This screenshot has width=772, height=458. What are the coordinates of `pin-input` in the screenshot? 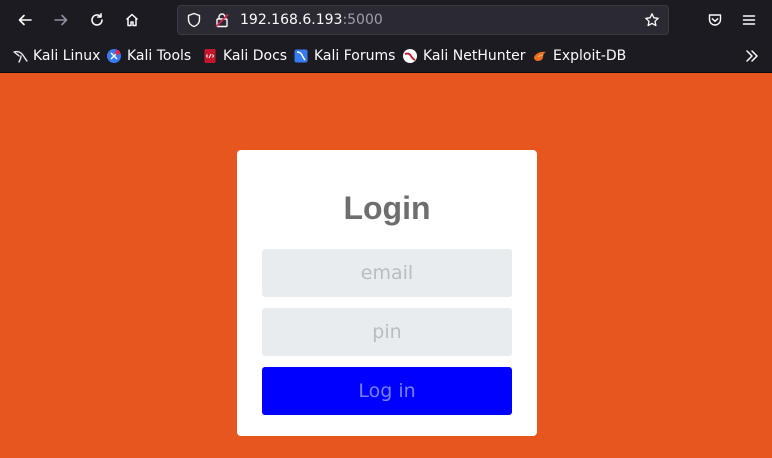 It's located at (387, 332).